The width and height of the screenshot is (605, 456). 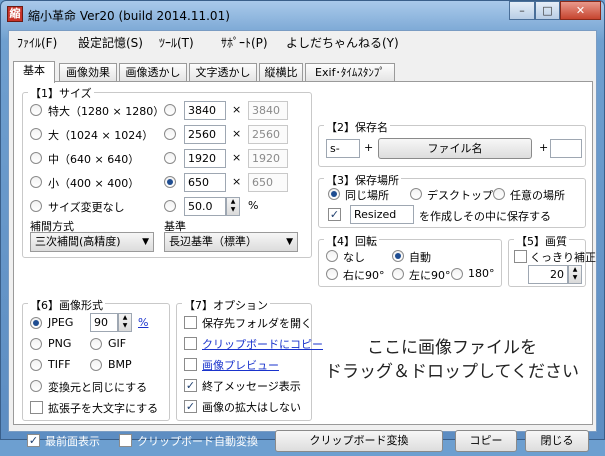 I want to click on size-radio-medium, so click(x=36, y=158).